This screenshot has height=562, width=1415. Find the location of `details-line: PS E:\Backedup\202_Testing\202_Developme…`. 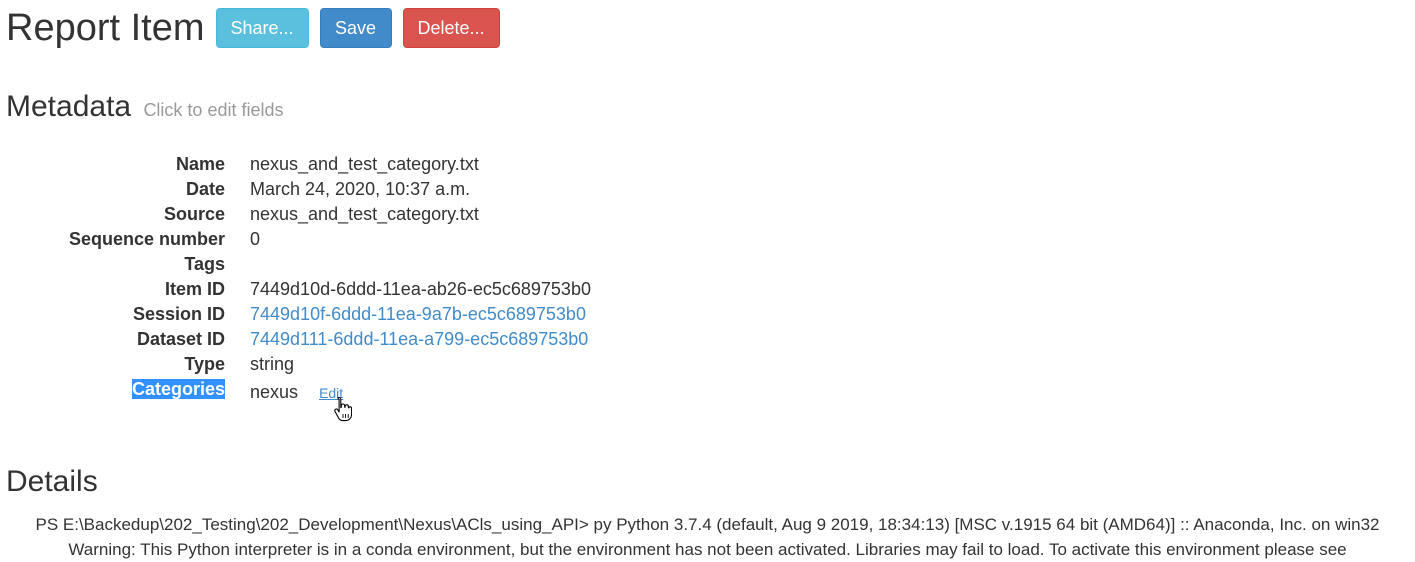

details-line: PS E:\Backedup\202_Testing\202_Developme… is located at coordinates (707, 524).